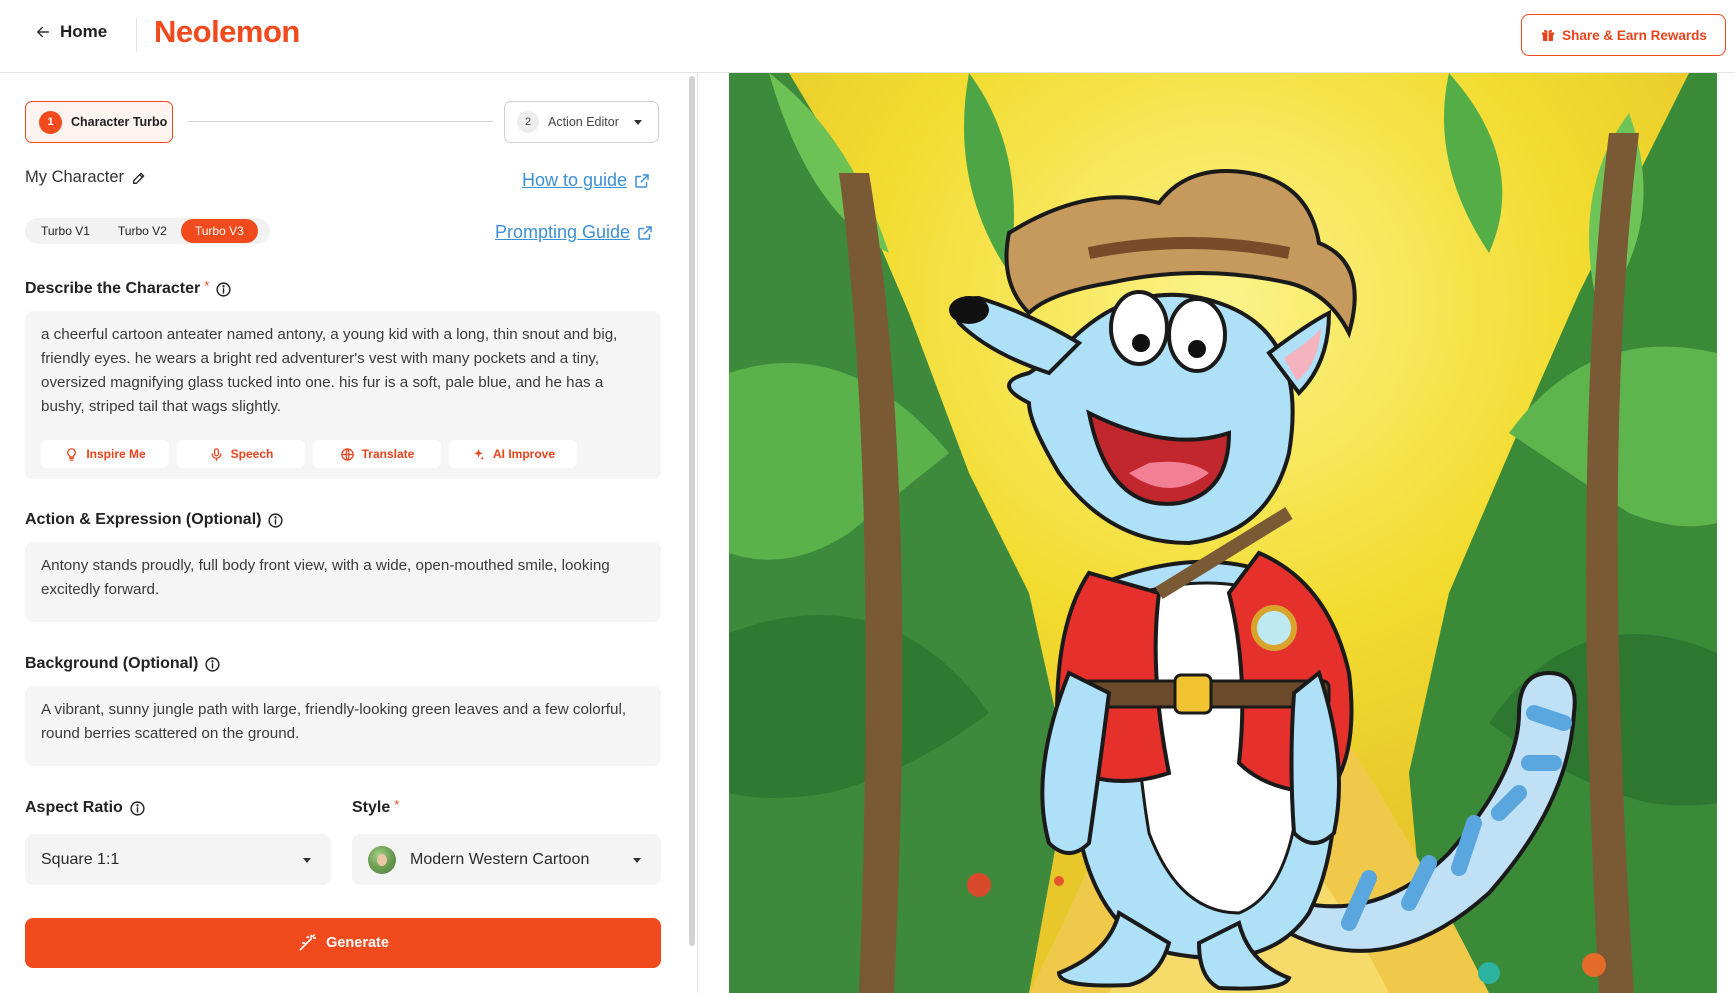 Image resolution: width=1735 pixels, height=993 pixels. What do you see at coordinates (227, 32) in the screenshot?
I see `brand-logo: Neolemon` at bounding box center [227, 32].